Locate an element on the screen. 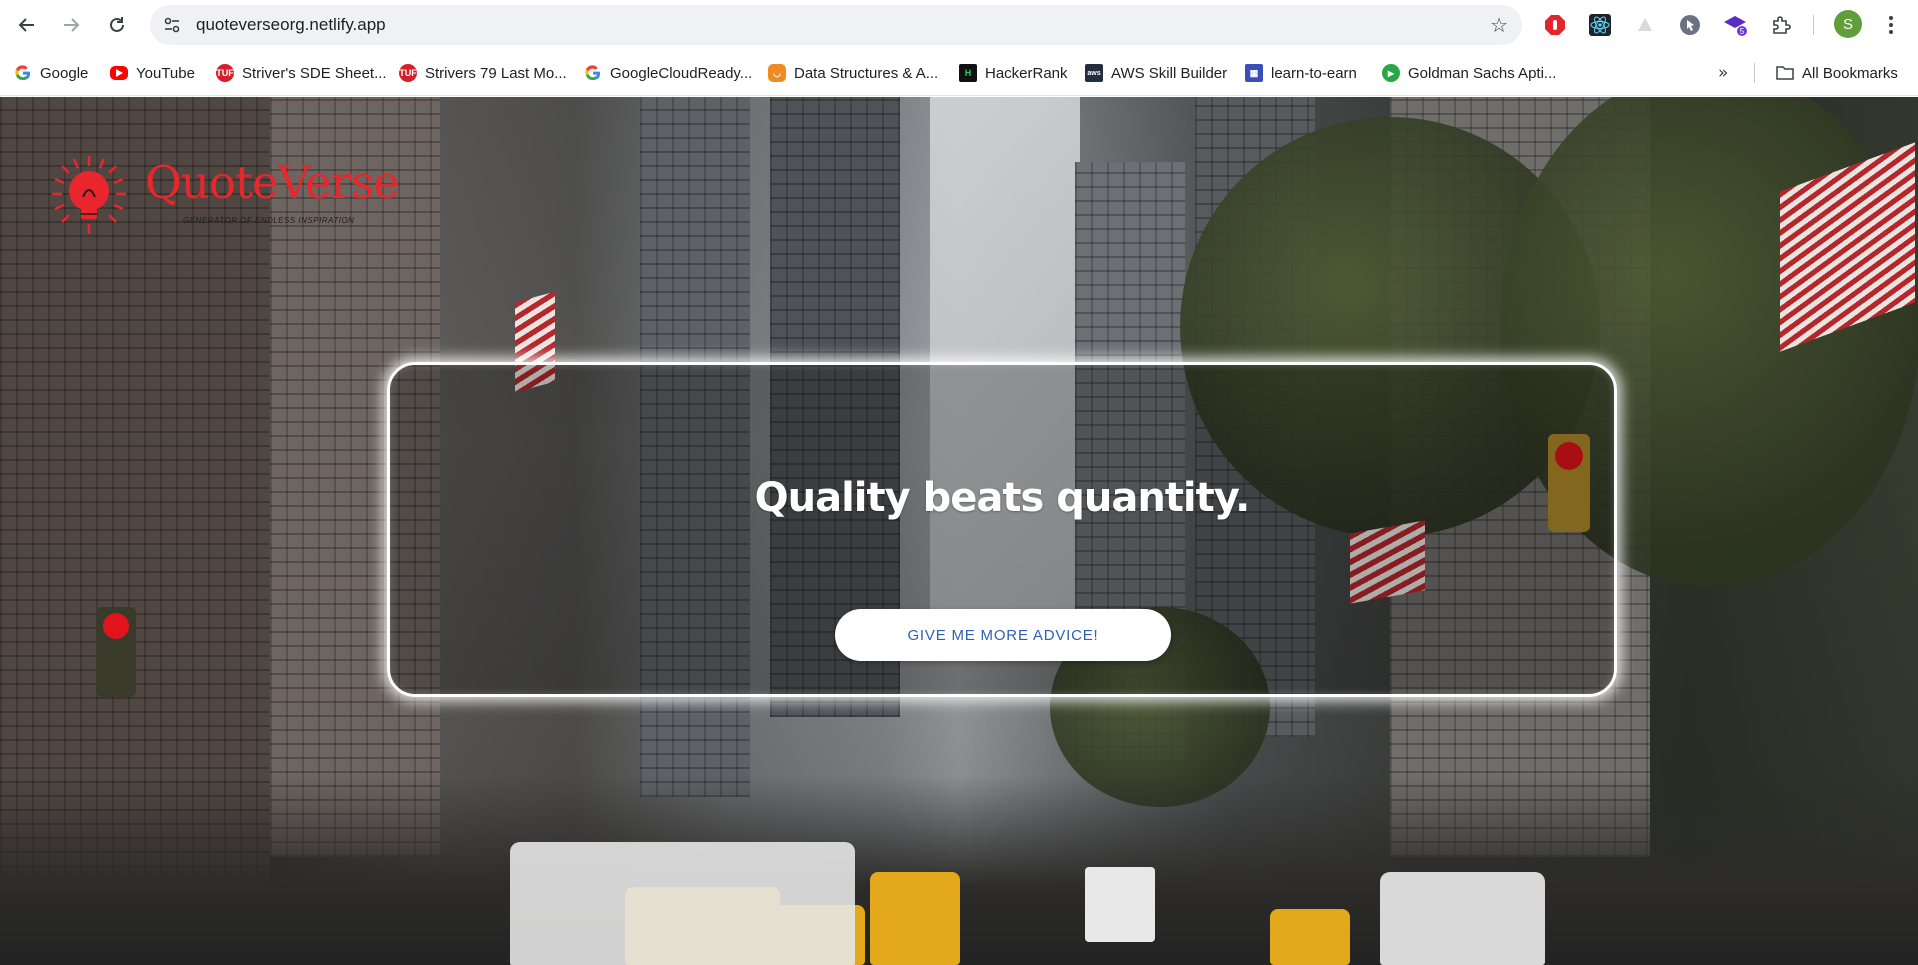 This screenshot has width=1918, height=965. kebab-menu-icon is located at coordinates (1891, 25).